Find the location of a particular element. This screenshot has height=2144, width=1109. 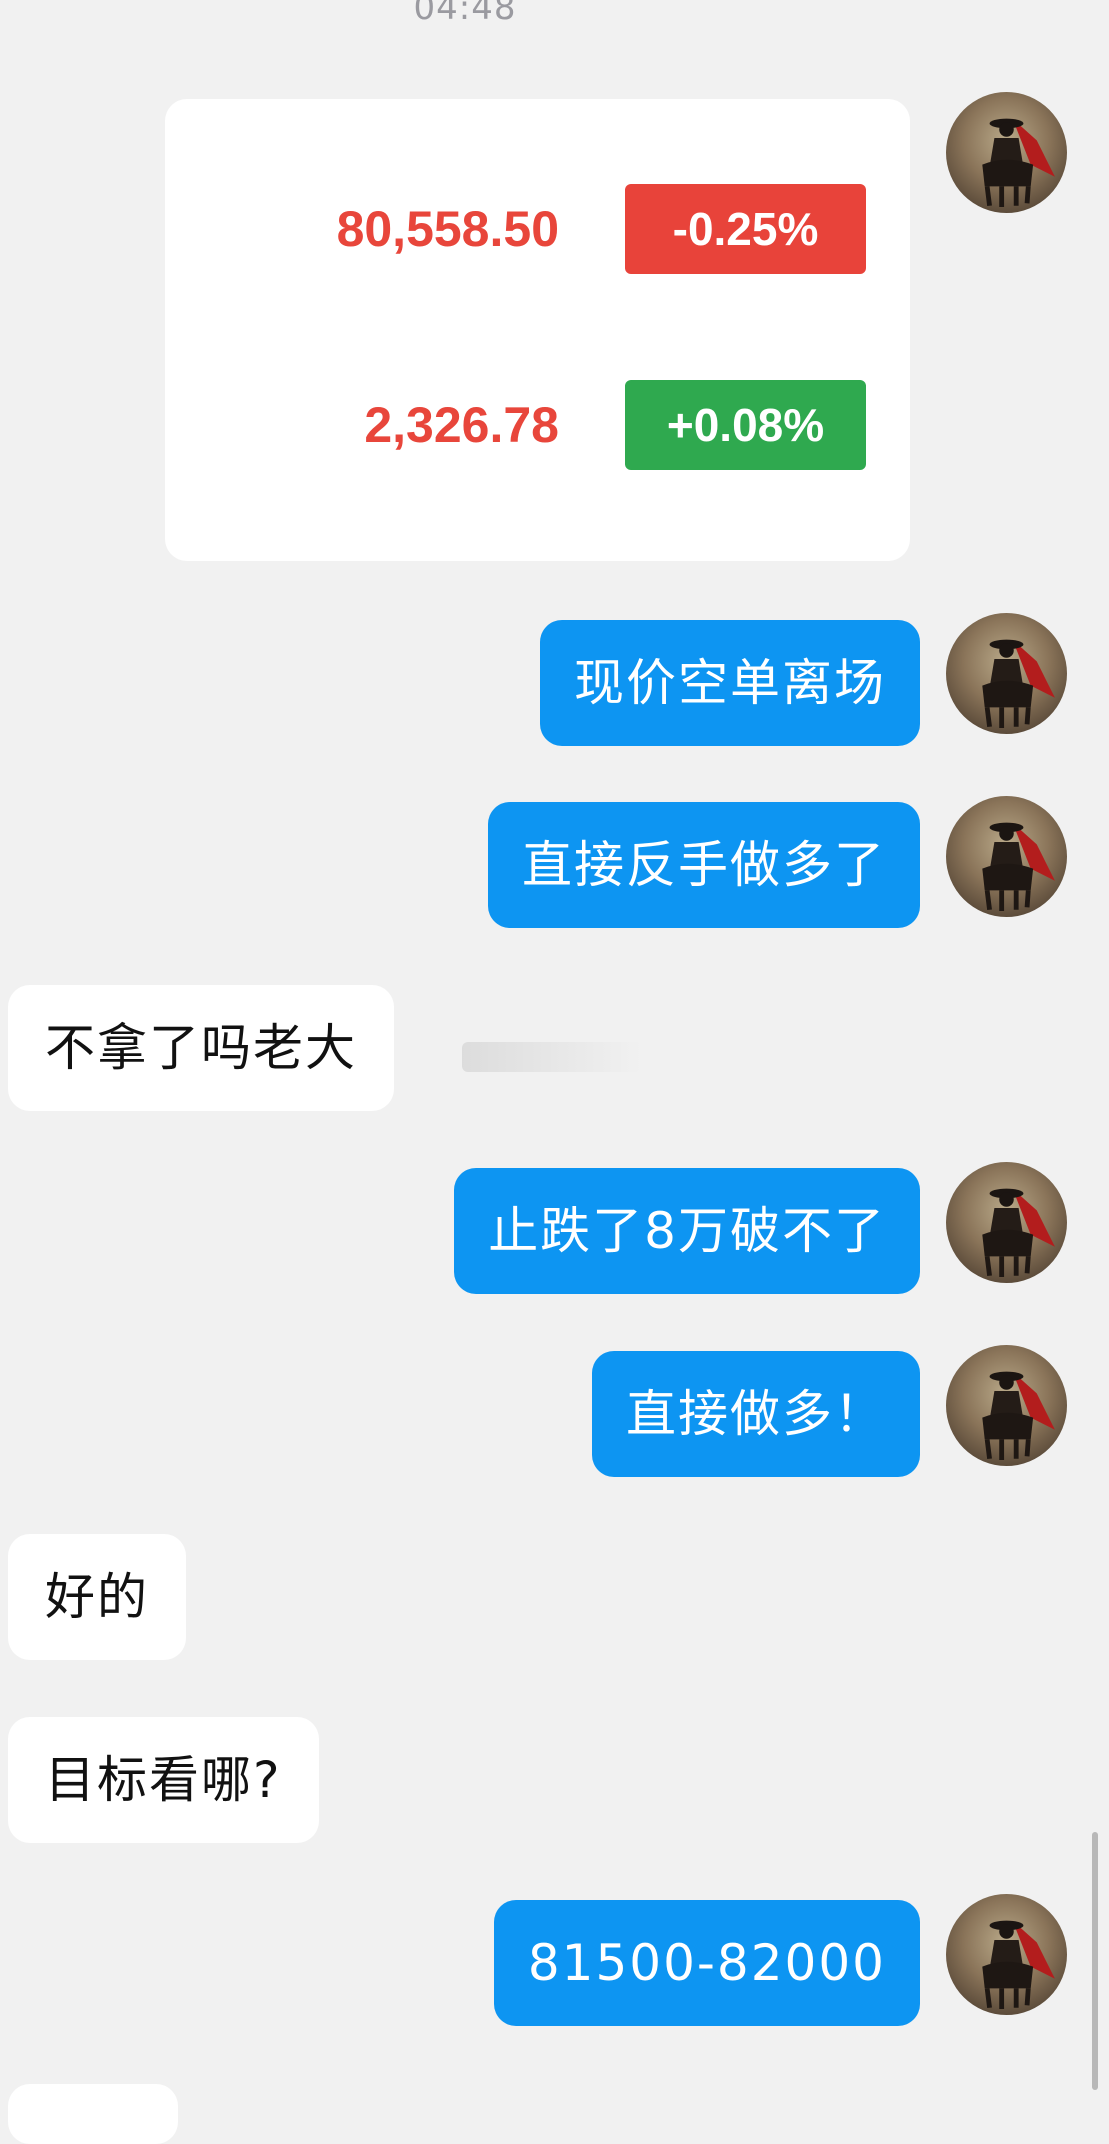

incoming-message-bubble: 好的 is located at coordinates (97, 1597).